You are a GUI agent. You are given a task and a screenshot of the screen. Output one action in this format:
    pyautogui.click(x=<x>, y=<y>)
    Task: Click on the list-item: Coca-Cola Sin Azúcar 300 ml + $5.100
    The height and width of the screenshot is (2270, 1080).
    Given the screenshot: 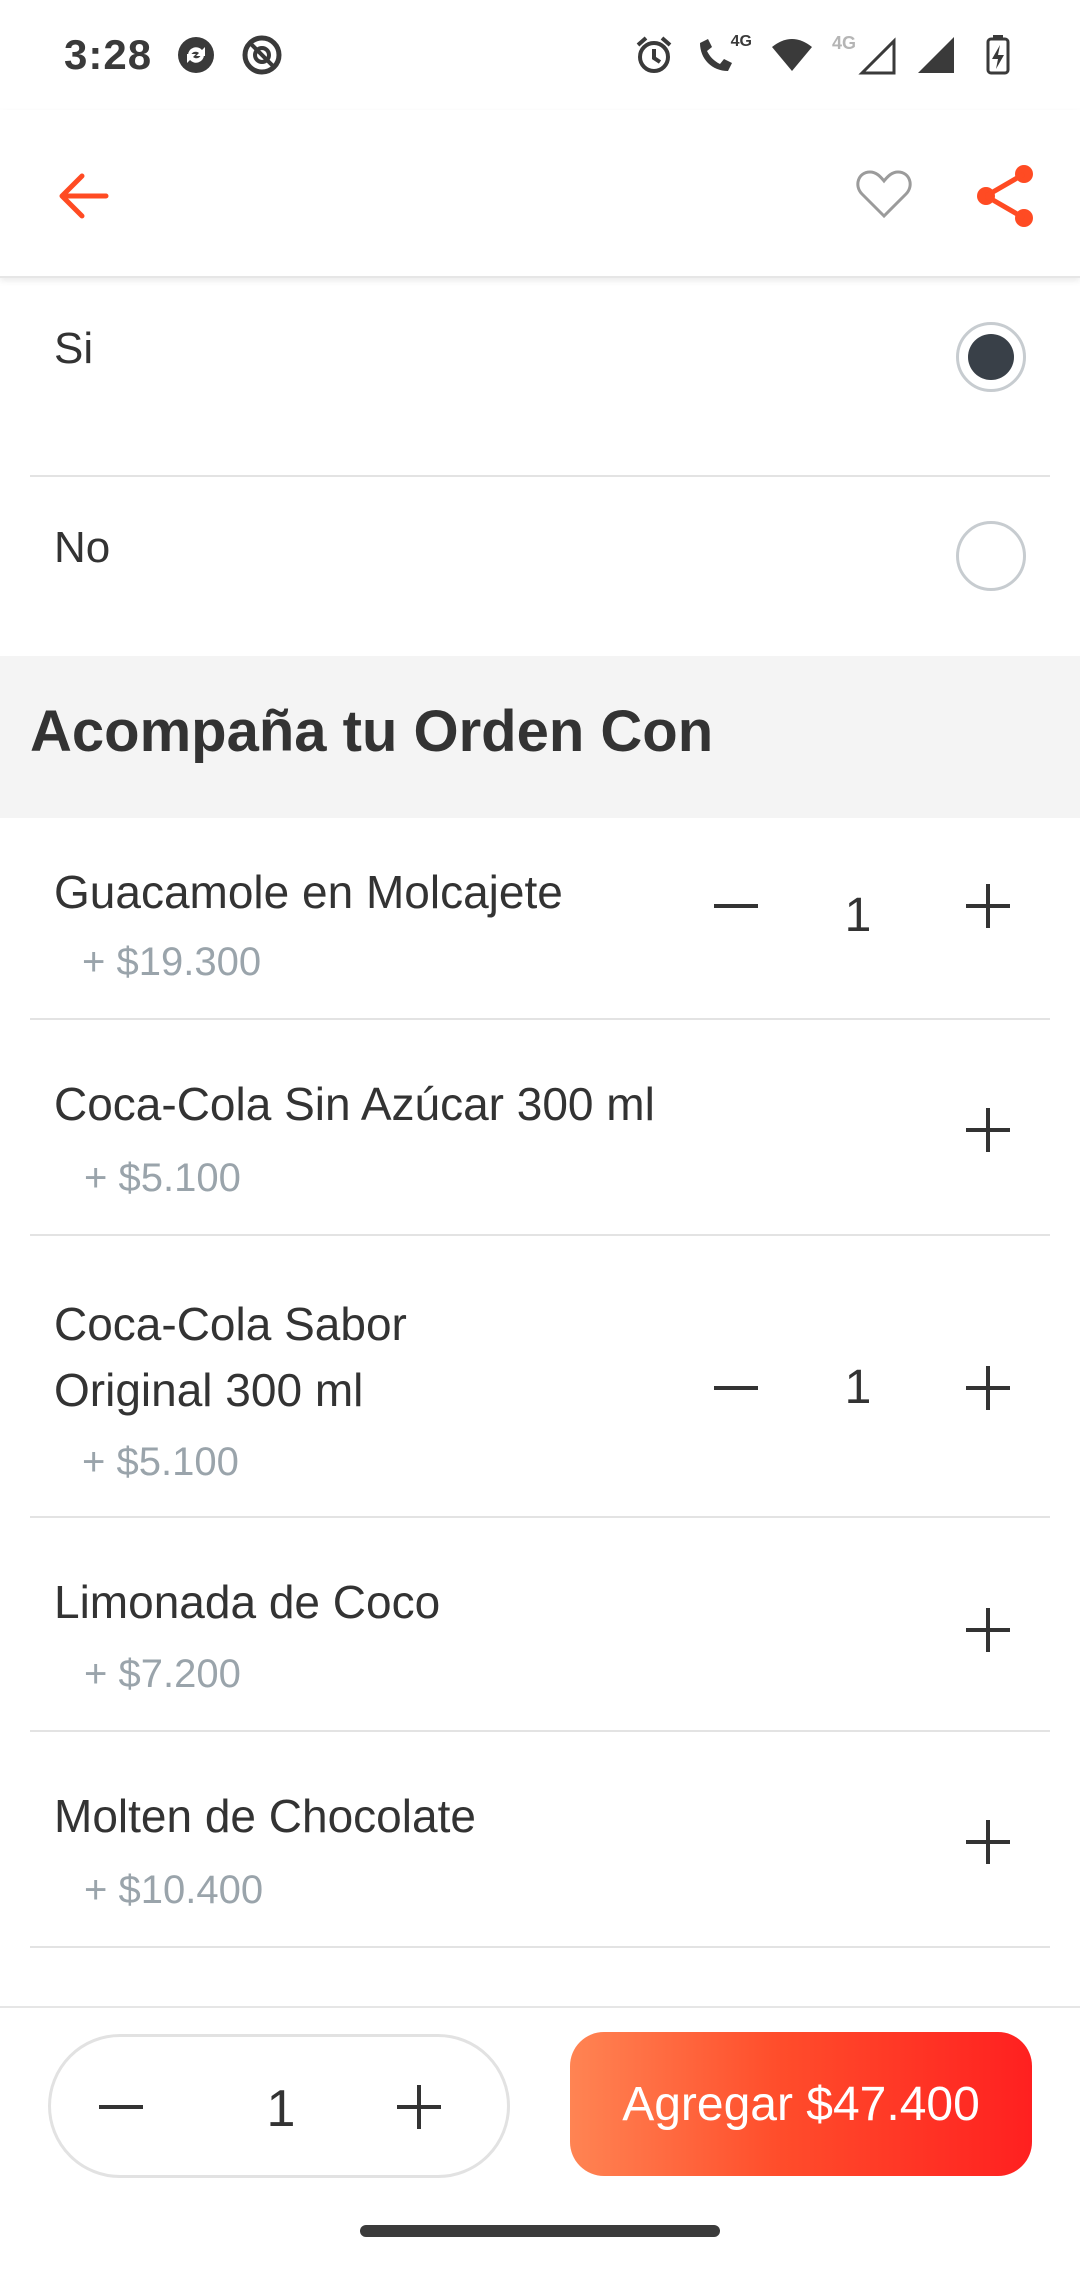 What is the action you would take?
    pyautogui.click(x=540, y=1128)
    